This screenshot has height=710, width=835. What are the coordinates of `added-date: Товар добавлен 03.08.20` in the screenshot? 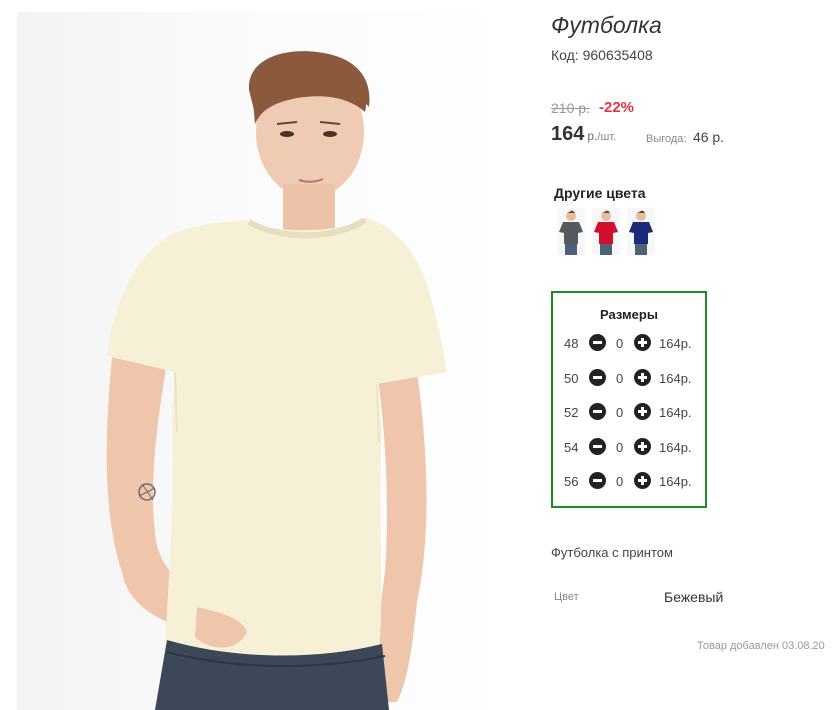 It's located at (761, 646).